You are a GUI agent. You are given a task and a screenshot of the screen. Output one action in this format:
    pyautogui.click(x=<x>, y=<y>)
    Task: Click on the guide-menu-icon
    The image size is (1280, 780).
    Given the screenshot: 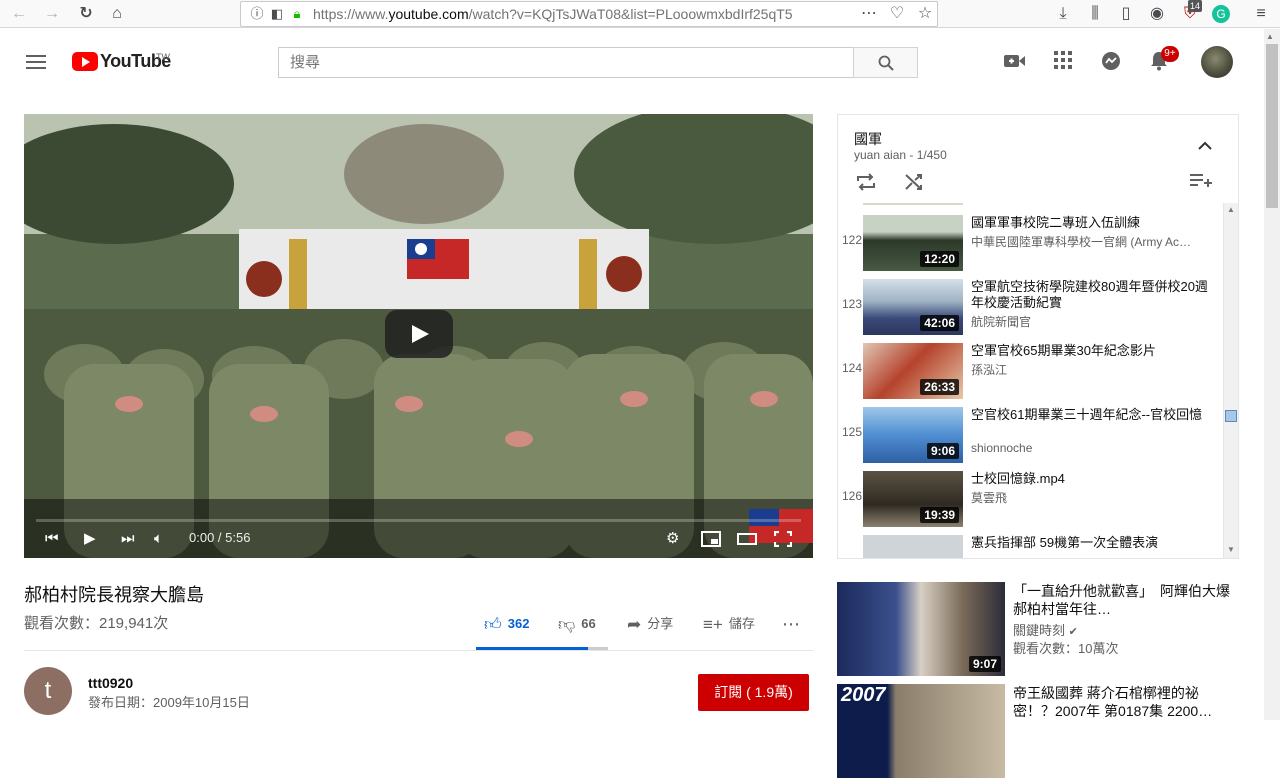 What is the action you would take?
    pyautogui.click(x=36, y=62)
    